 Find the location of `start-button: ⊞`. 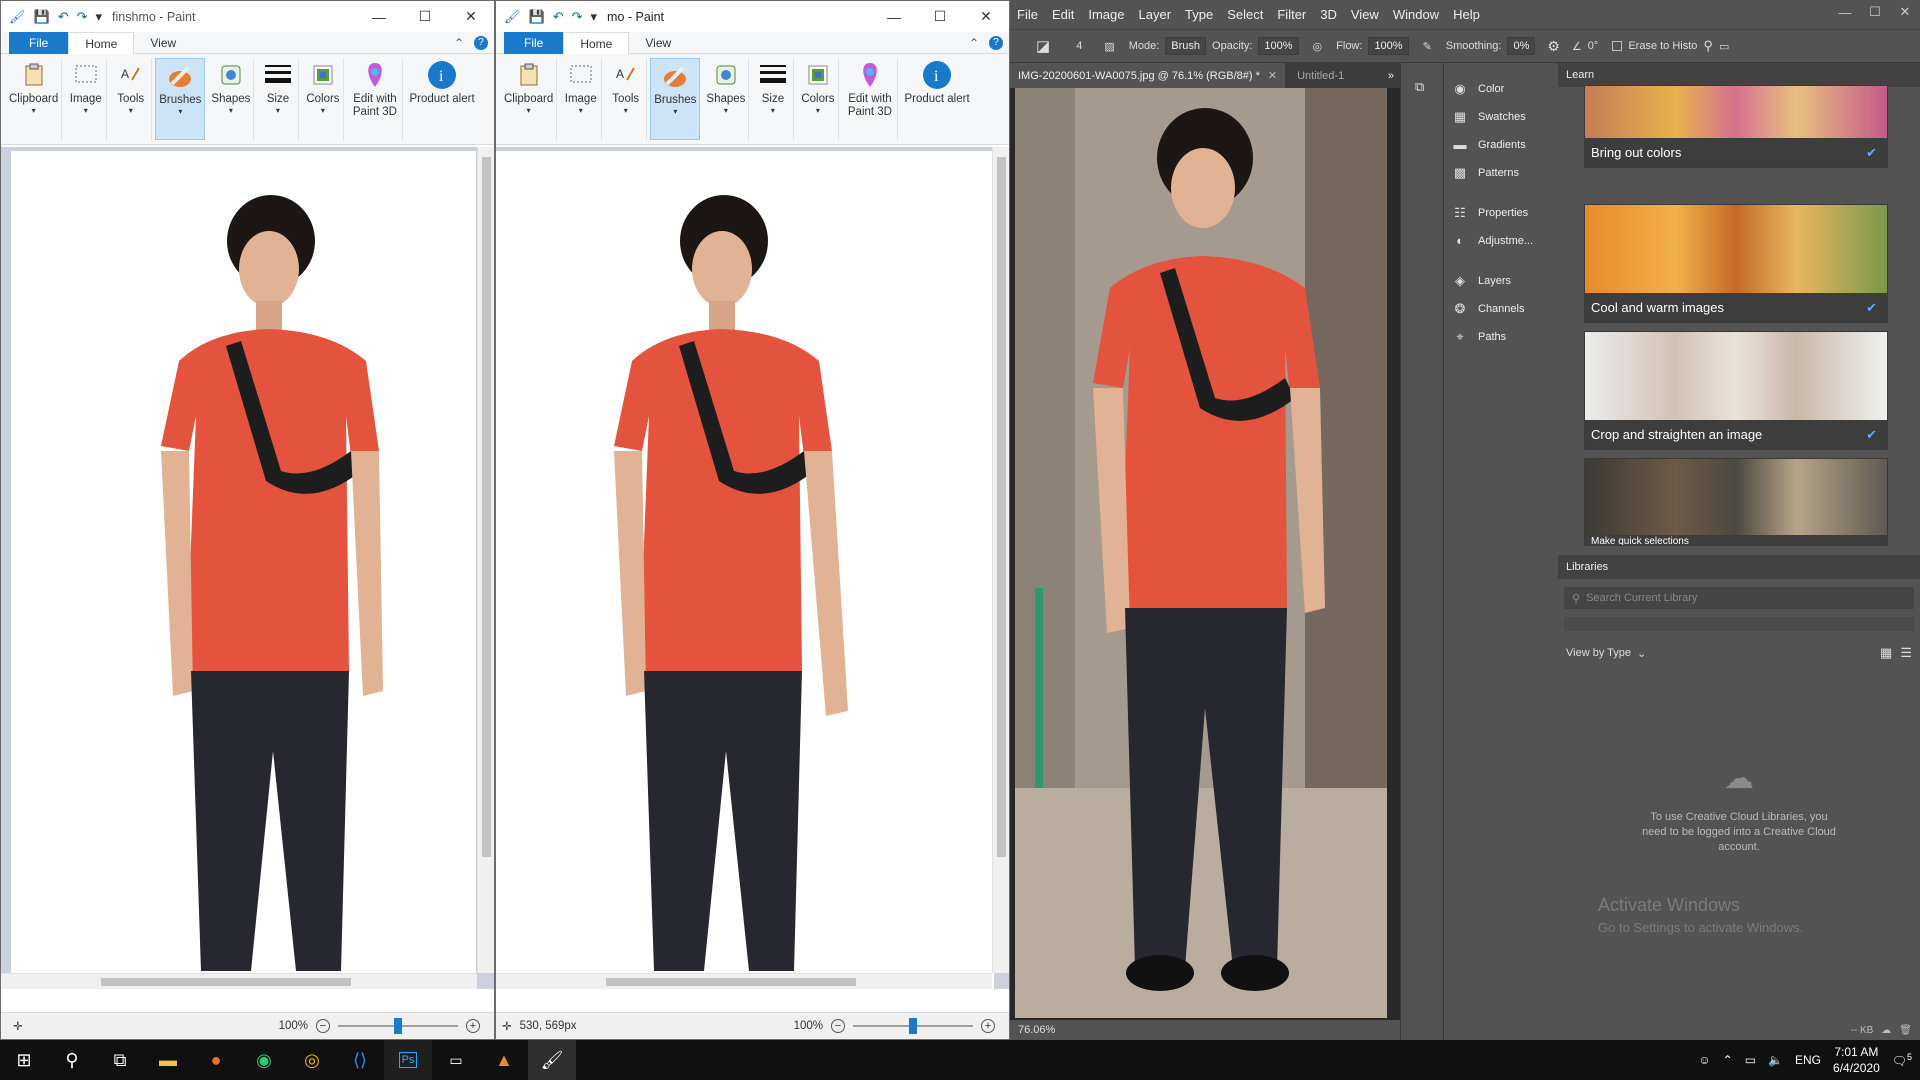

start-button: ⊞ is located at coordinates (24, 1060).